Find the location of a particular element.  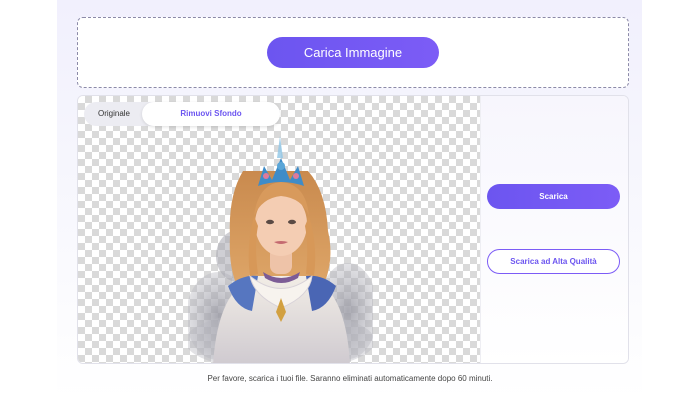

upload-image-button: Carica Immagine is located at coordinates (353, 52).